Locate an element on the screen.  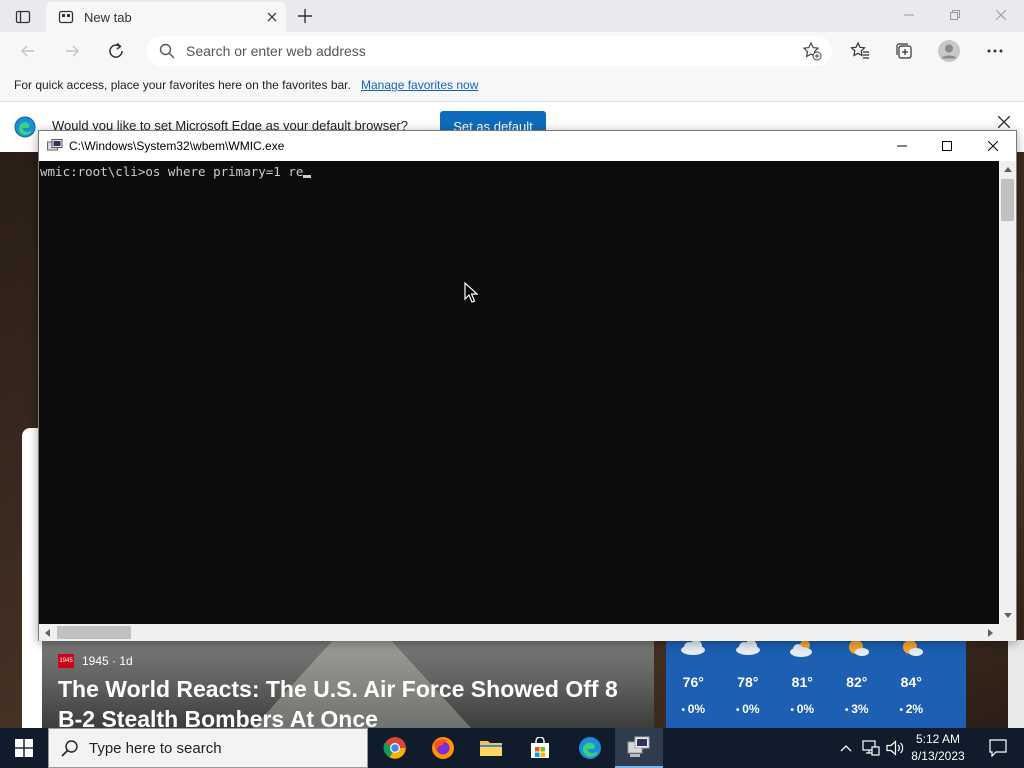
infobar-close-icon is located at coordinates (1004, 122).